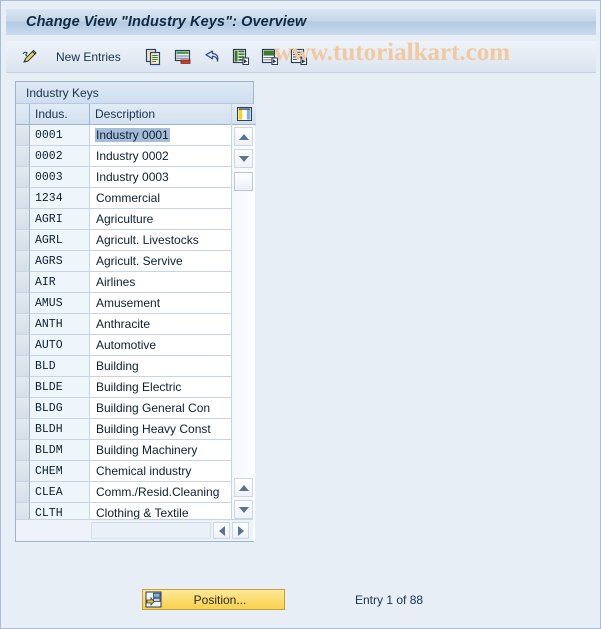  Describe the element at coordinates (60, 282) in the screenshot. I see `cell-indus: AIR` at that location.